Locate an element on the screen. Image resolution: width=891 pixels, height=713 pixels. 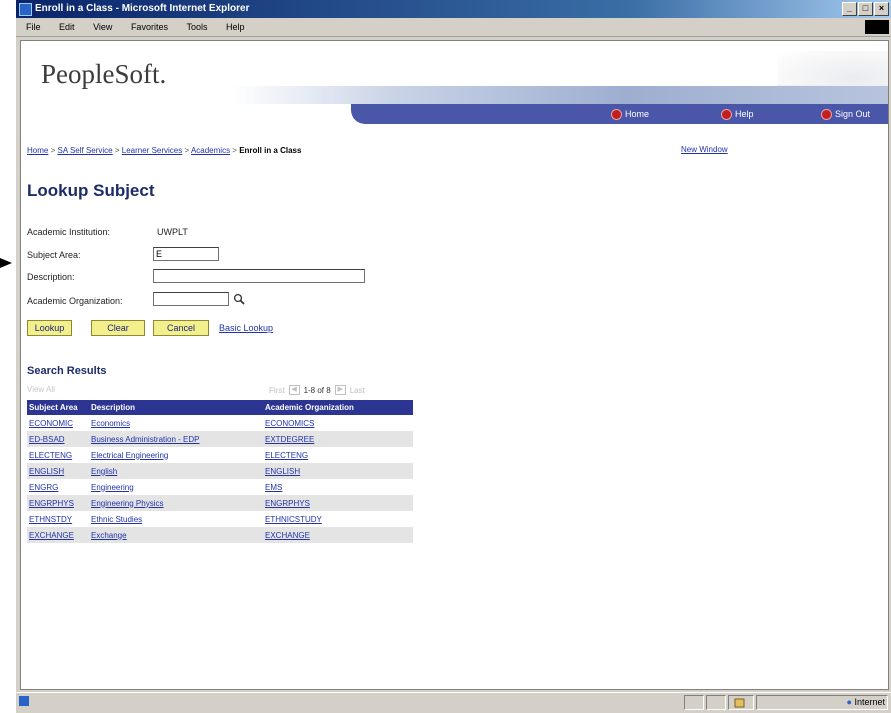
view-all-link: View All is located at coordinates (41, 389).